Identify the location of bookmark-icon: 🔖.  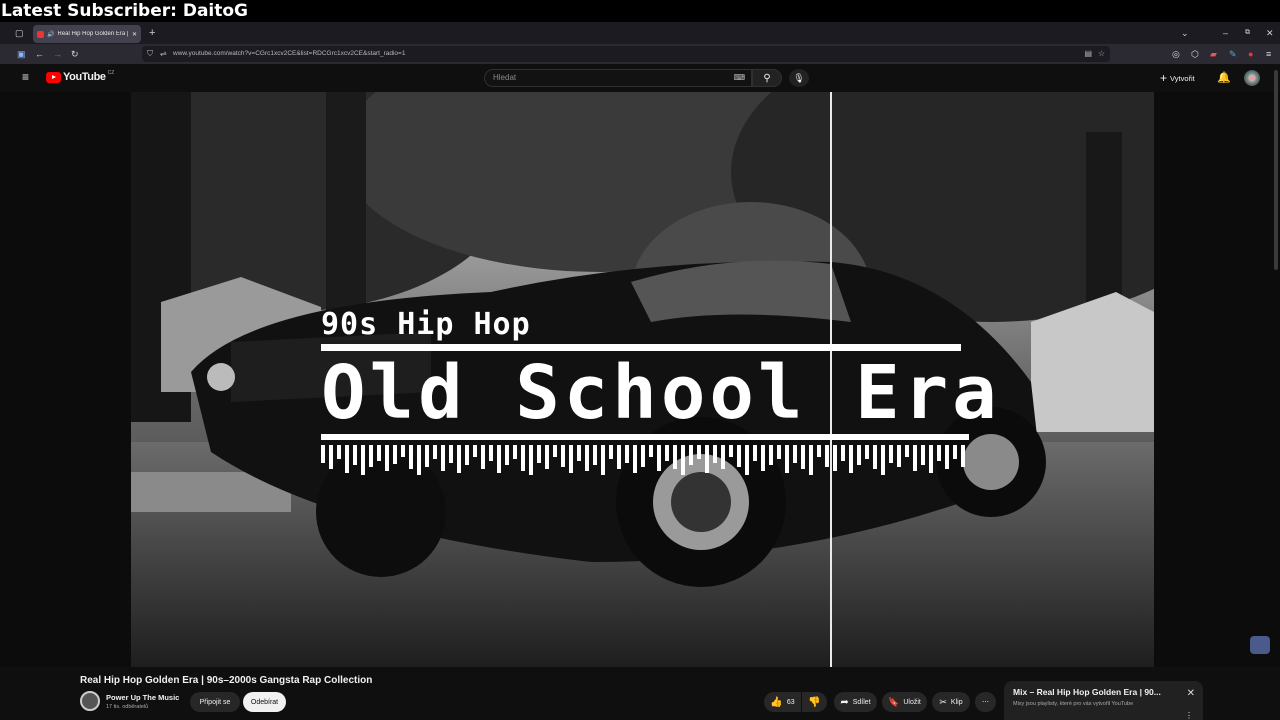
(894, 701).